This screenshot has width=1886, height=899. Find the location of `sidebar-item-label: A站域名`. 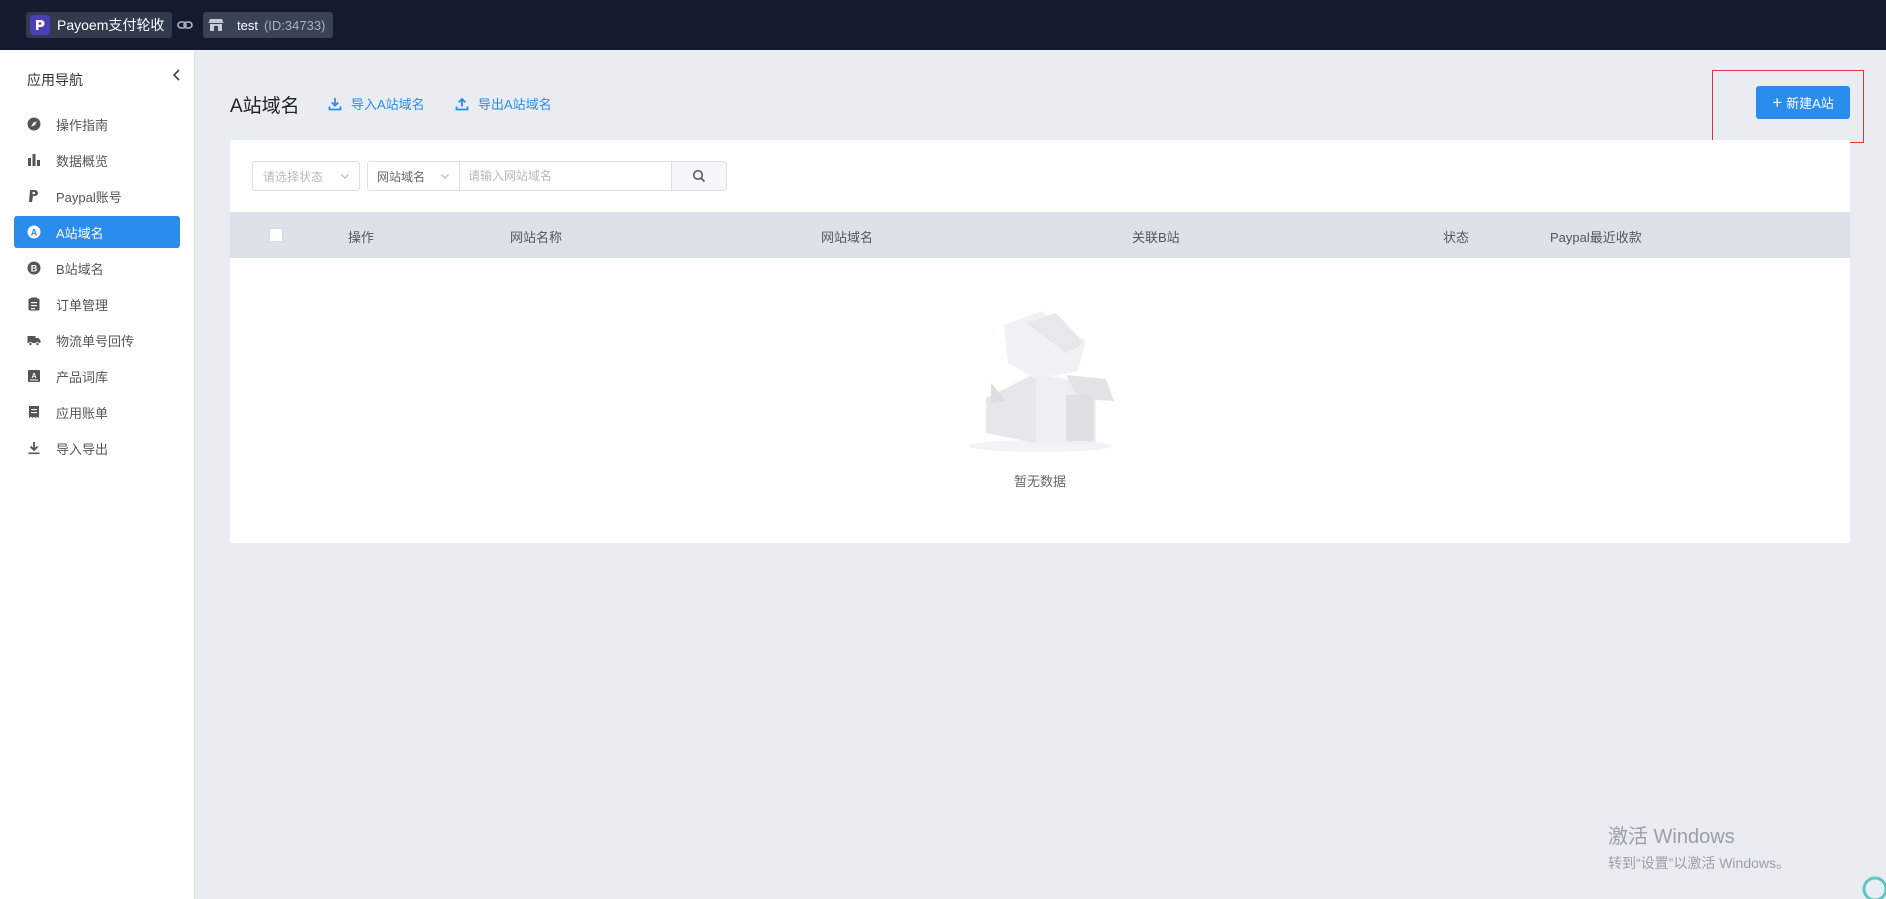

sidebar-item-label: A站域名 is located at coordinates (80, 233).